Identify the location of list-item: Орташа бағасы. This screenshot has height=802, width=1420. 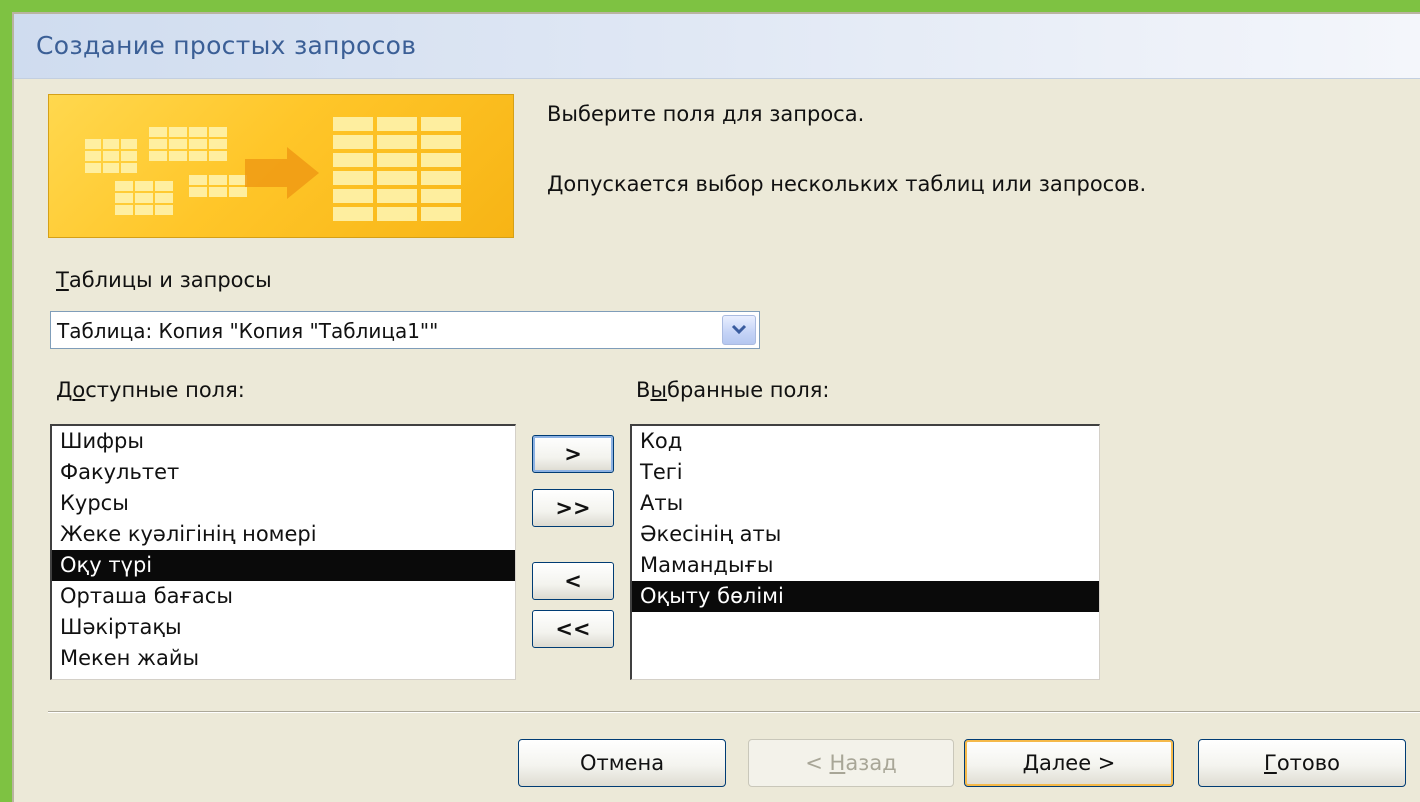
(283, 596).